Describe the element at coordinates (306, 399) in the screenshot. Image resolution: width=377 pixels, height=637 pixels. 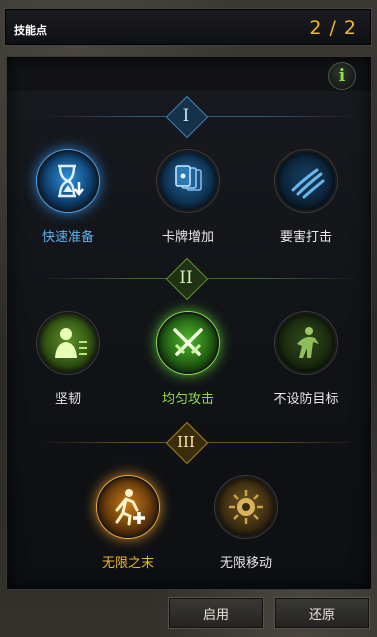
I see `skill-name: 不设防目标` at that location.